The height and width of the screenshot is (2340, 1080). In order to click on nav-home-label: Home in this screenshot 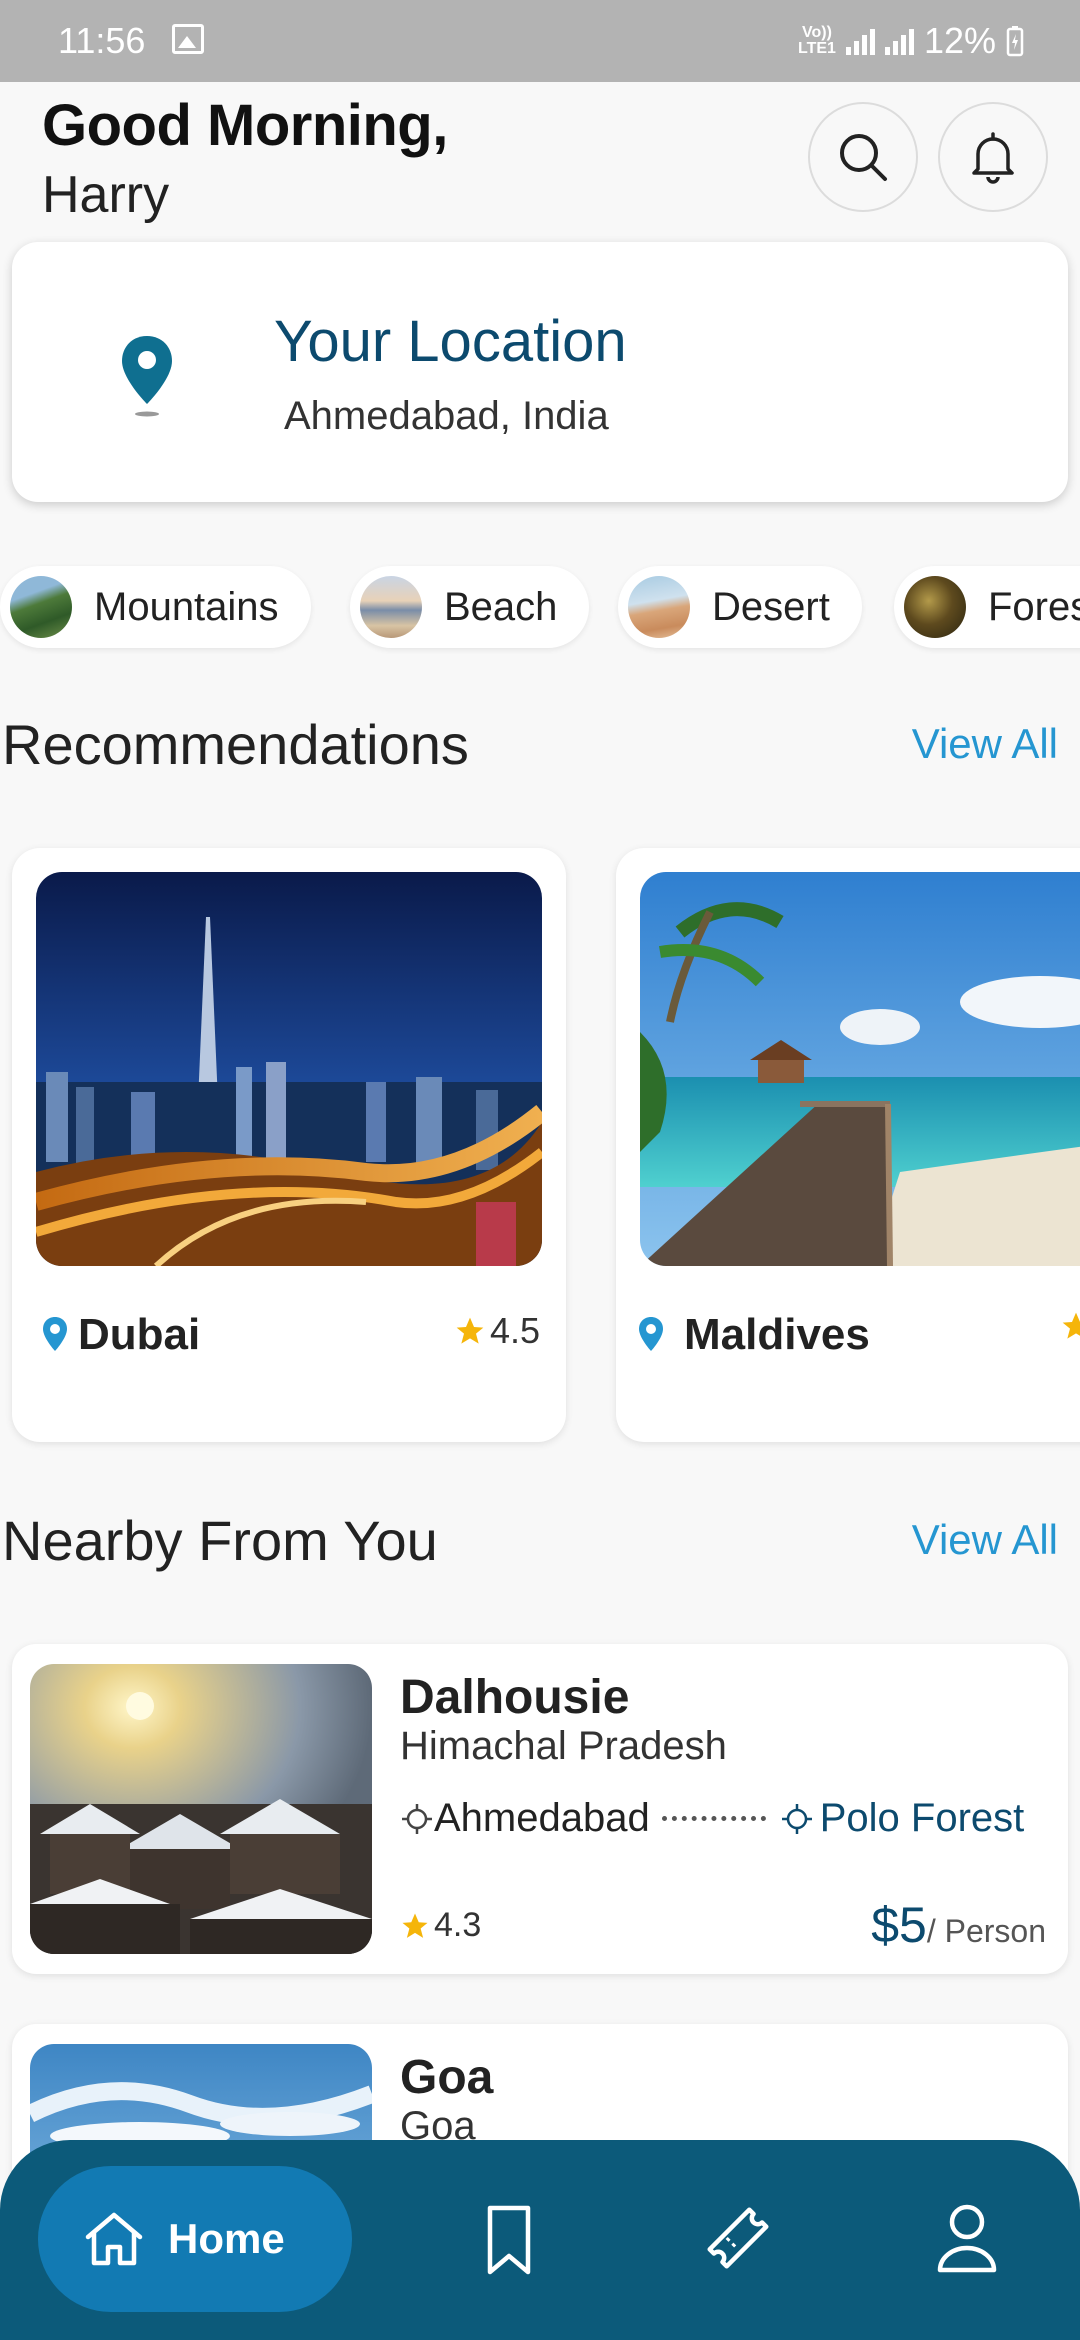, I will do `click(226, 2238)`.